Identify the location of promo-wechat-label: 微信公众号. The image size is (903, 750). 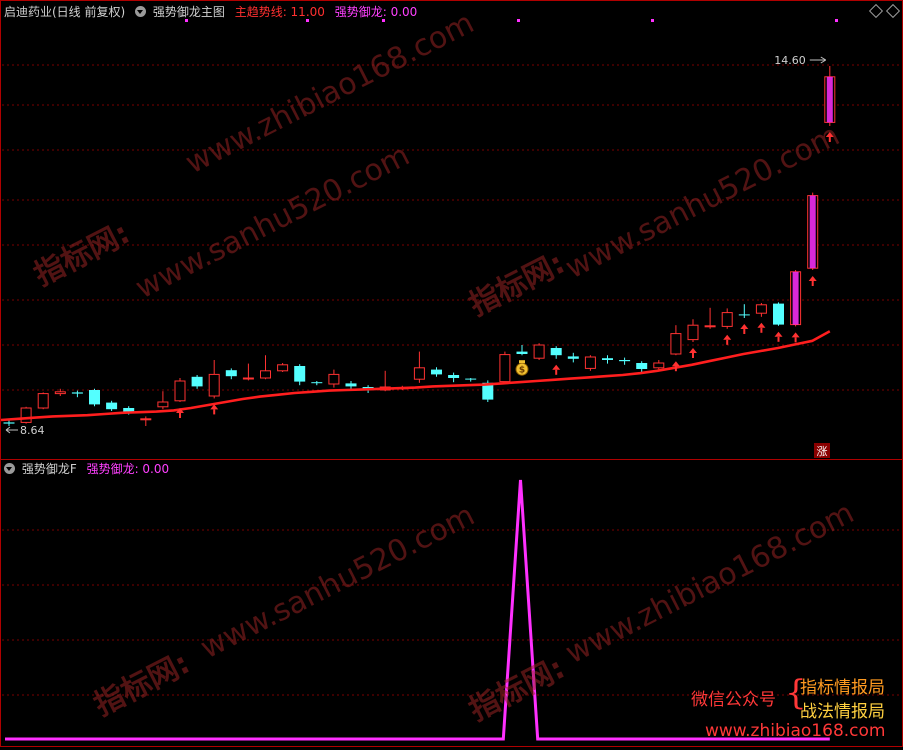
(733, 700).